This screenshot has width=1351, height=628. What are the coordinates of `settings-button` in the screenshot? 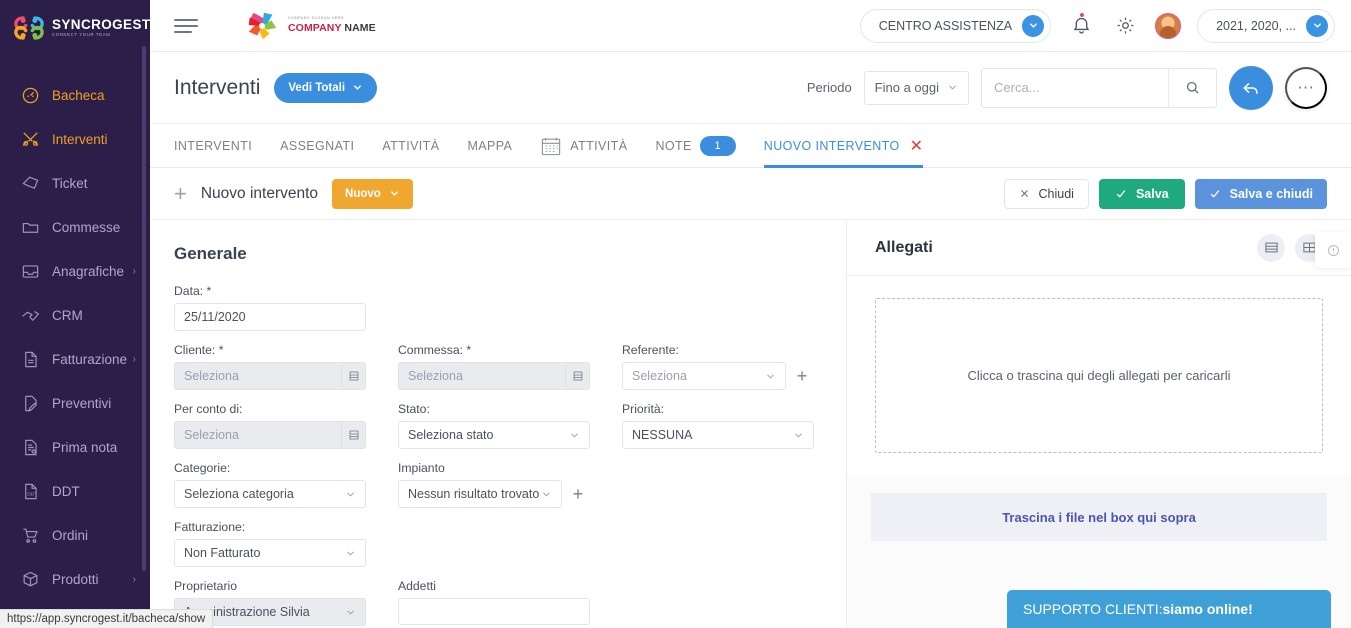 It's located at (1125, 26).